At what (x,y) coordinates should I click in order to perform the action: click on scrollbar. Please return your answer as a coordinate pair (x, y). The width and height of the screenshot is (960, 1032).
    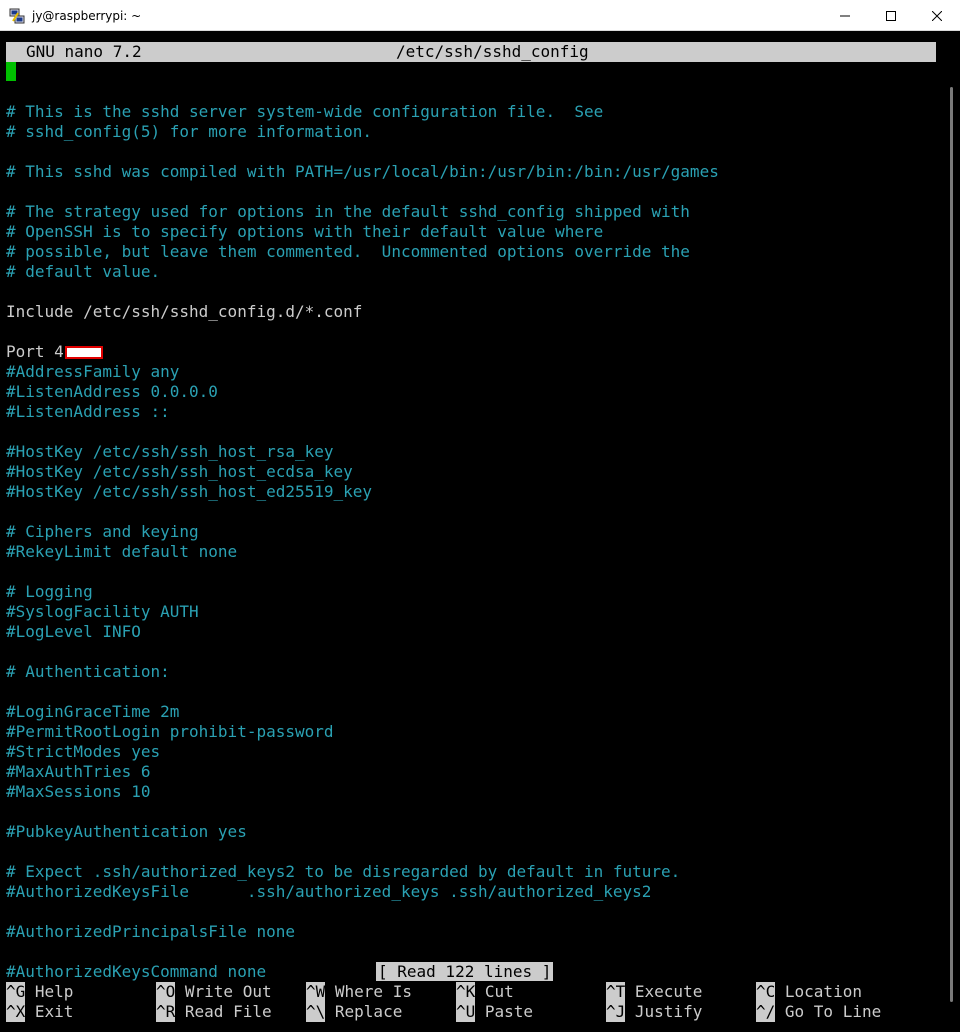
    Looking at the image, I should click on (952, 531).